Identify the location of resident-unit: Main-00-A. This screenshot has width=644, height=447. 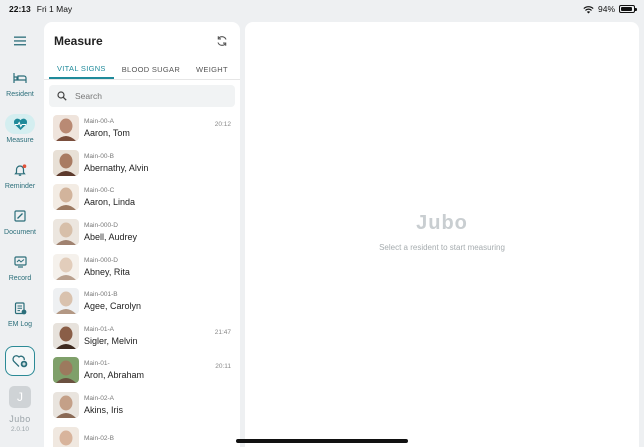
(99, 122).